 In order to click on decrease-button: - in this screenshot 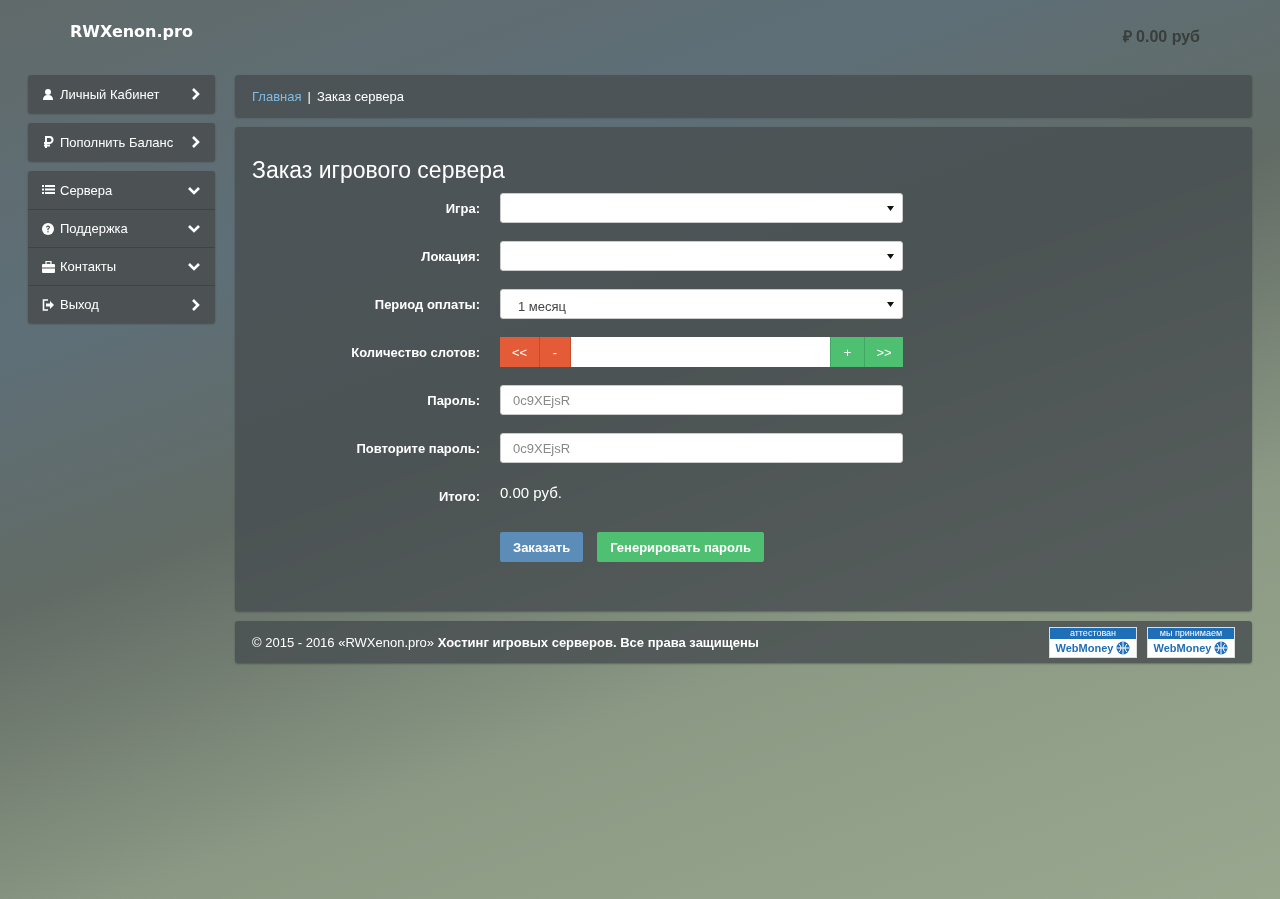, I will do `click(555, 352)`.